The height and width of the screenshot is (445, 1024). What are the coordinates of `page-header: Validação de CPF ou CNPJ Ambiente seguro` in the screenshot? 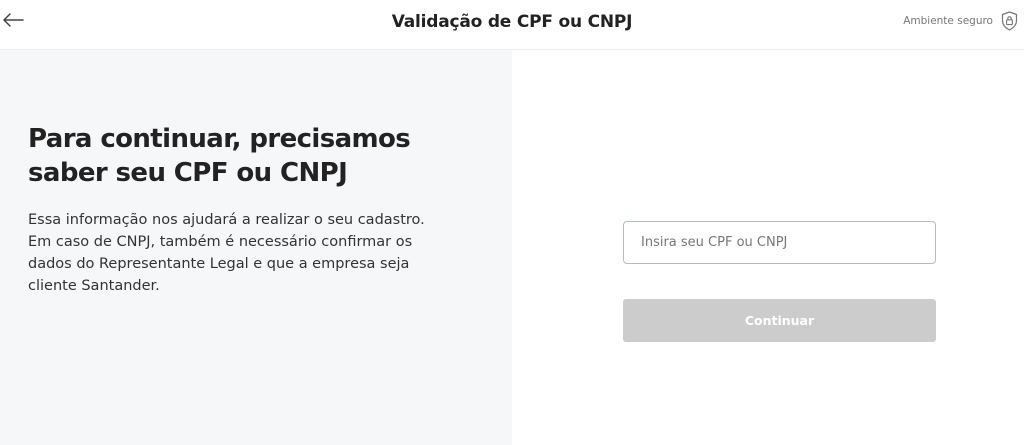 It's located at (512, 25).